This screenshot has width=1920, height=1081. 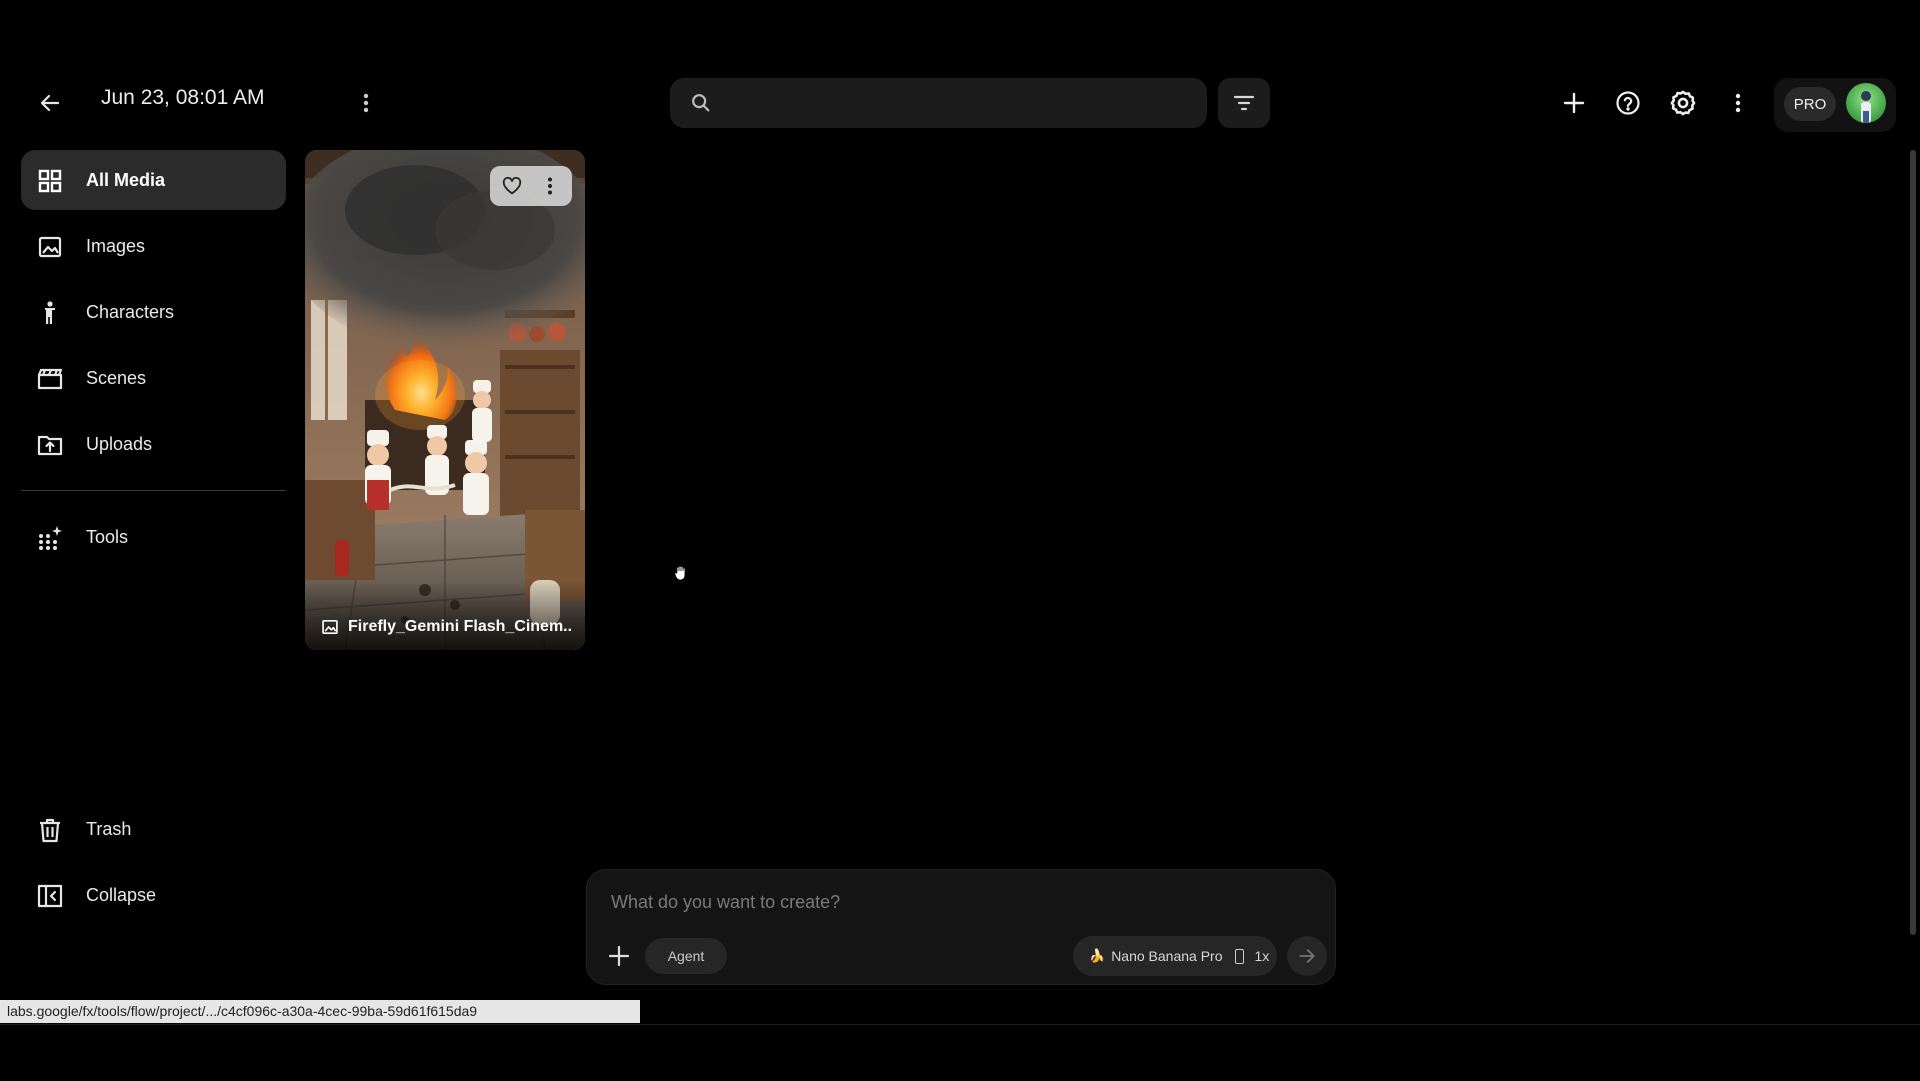 I want to click on arrow-right-icon, so click(x=1307, y=956).